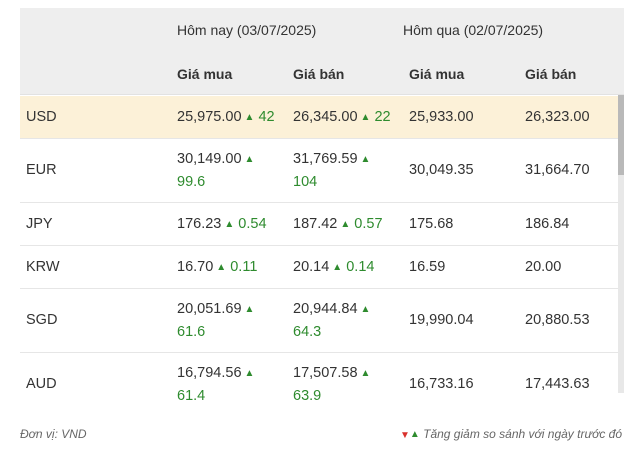  I want to click on sell-yesterday: 20.00, so click(543, 267).